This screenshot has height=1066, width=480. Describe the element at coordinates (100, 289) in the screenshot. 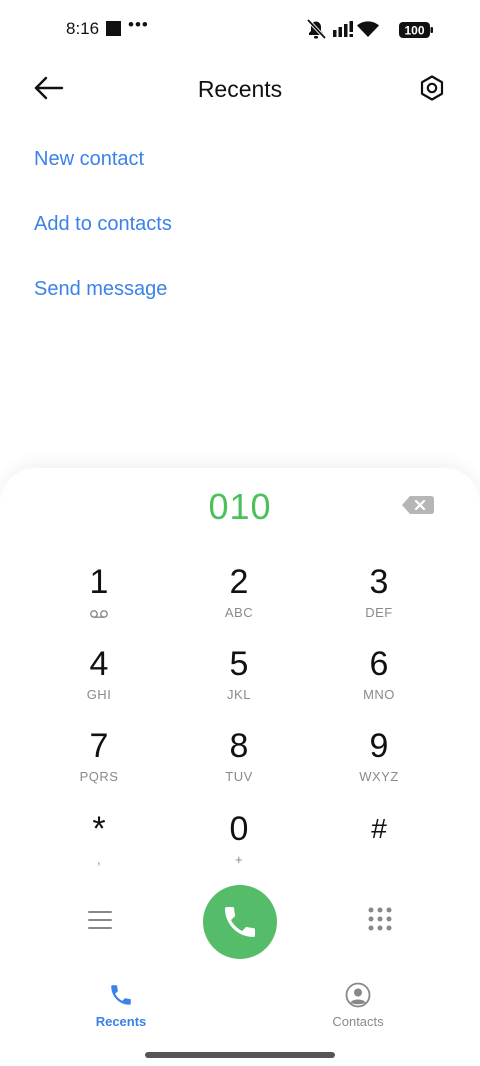

I see `send-message-link: Send message` at that location.